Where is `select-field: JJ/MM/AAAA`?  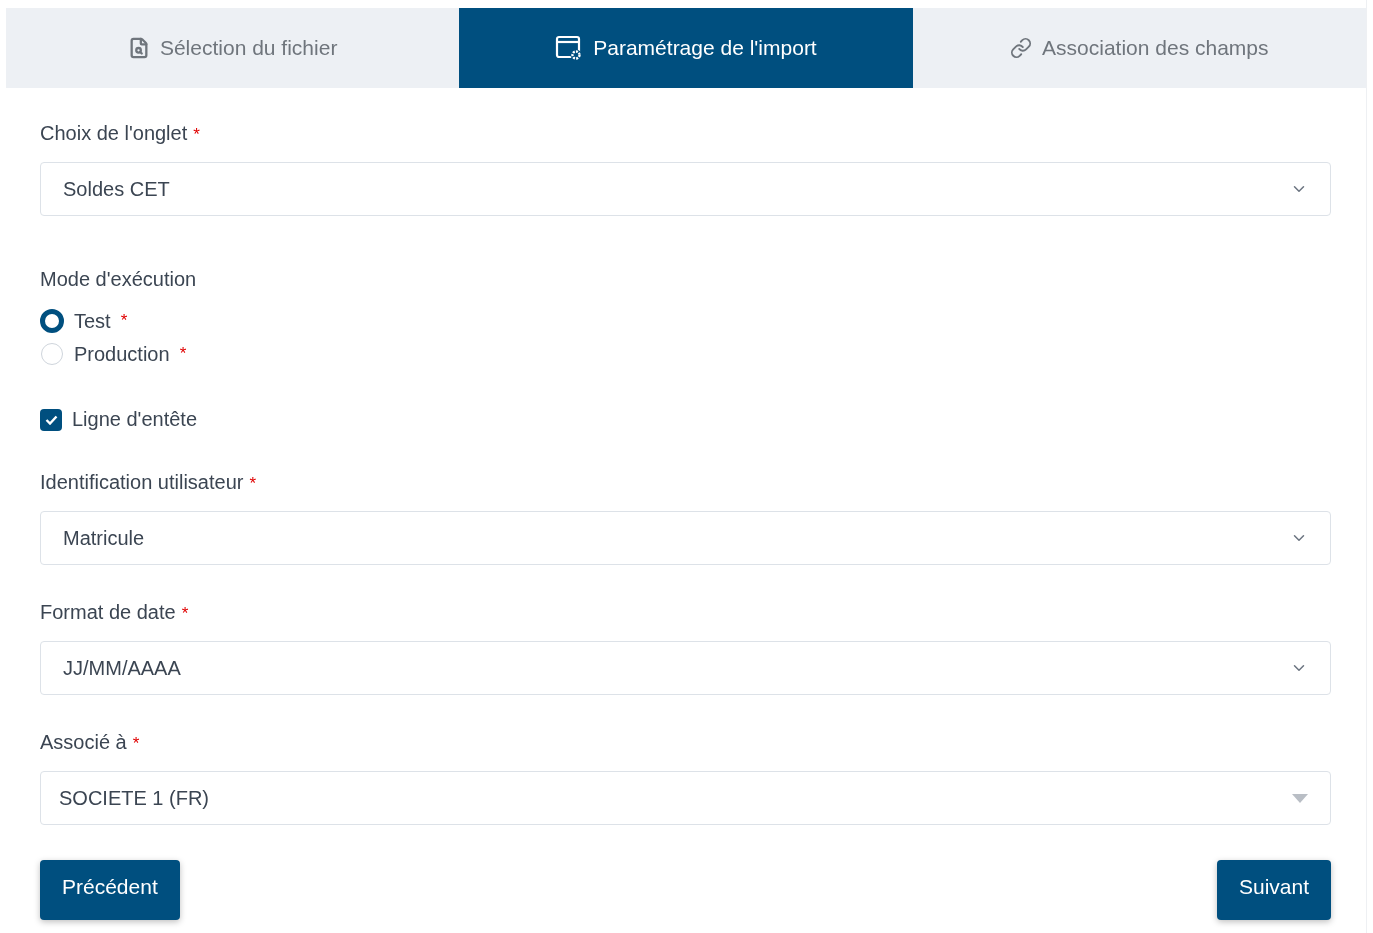 select-field: JJ/MM/AAAA is located at coordinates (685, 668).